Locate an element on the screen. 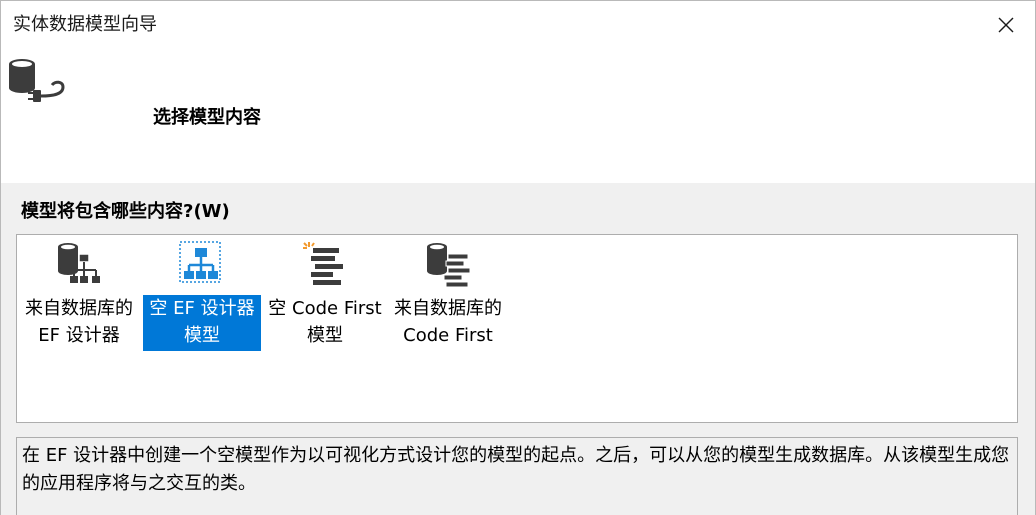 This screenshot has width=1036, height=515. item-label-line2: Code First is located at coordinates (448, 335).